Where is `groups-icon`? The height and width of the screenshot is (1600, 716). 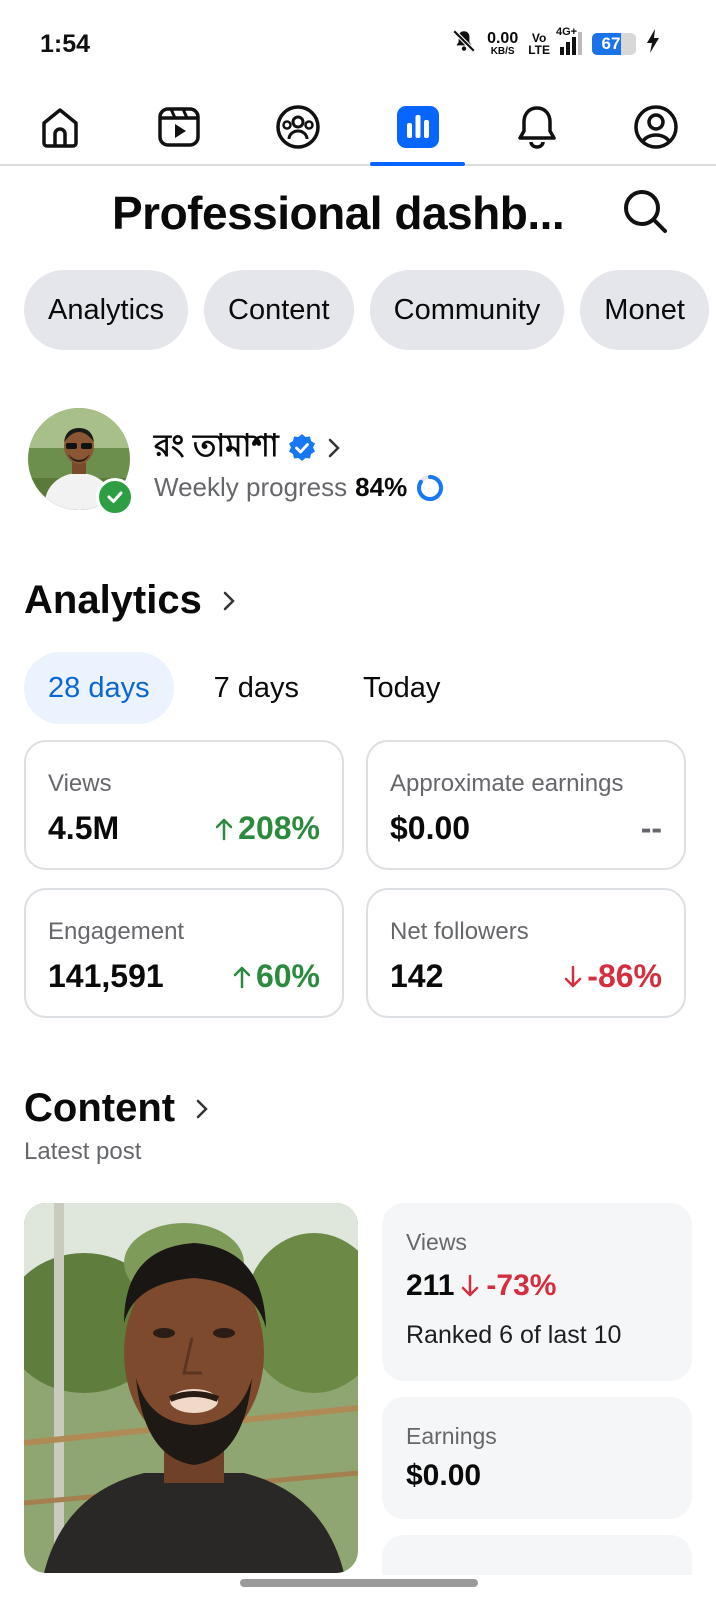
groups-icon is located at coordinates (298, 127).